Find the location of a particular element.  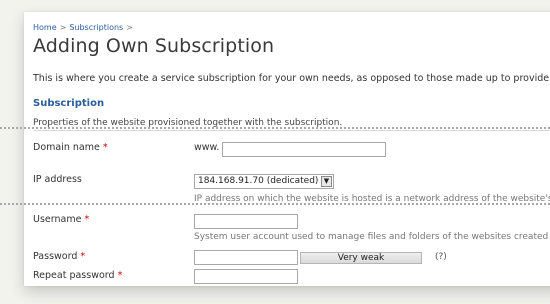

breadcrumb-home: Home is located at coordinates (45, 27).